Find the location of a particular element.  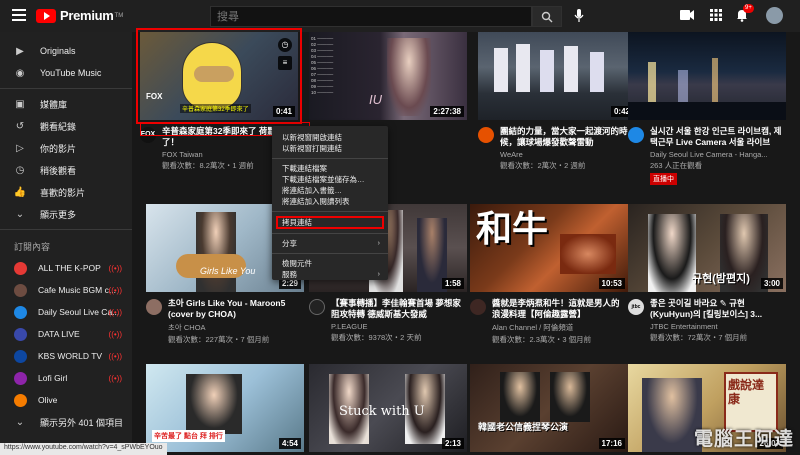

chevron-down-icon: ⌄ is located at coordinates (20, 422).